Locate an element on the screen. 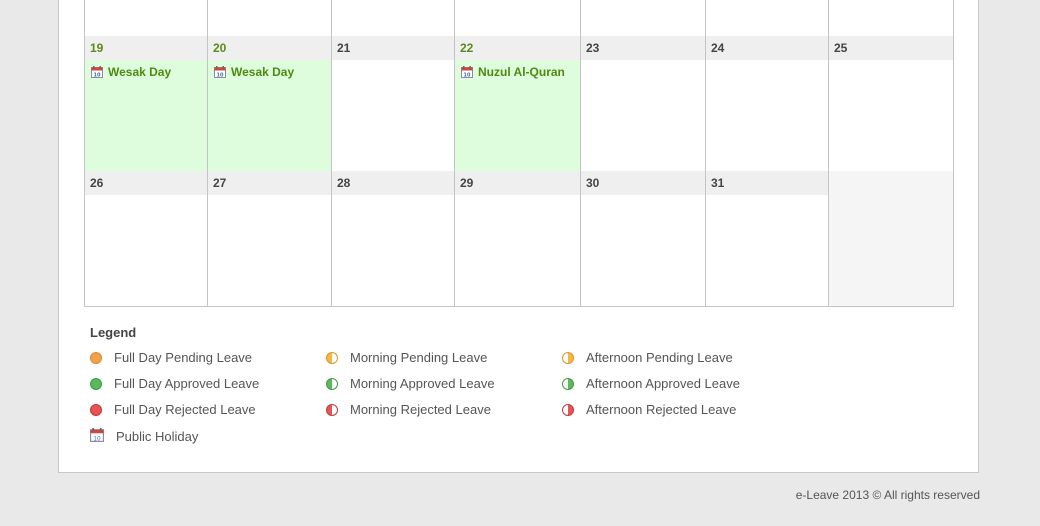 The image size is (1040, 526). full-rejected-dot-icon is located at coordinates (96, 409).